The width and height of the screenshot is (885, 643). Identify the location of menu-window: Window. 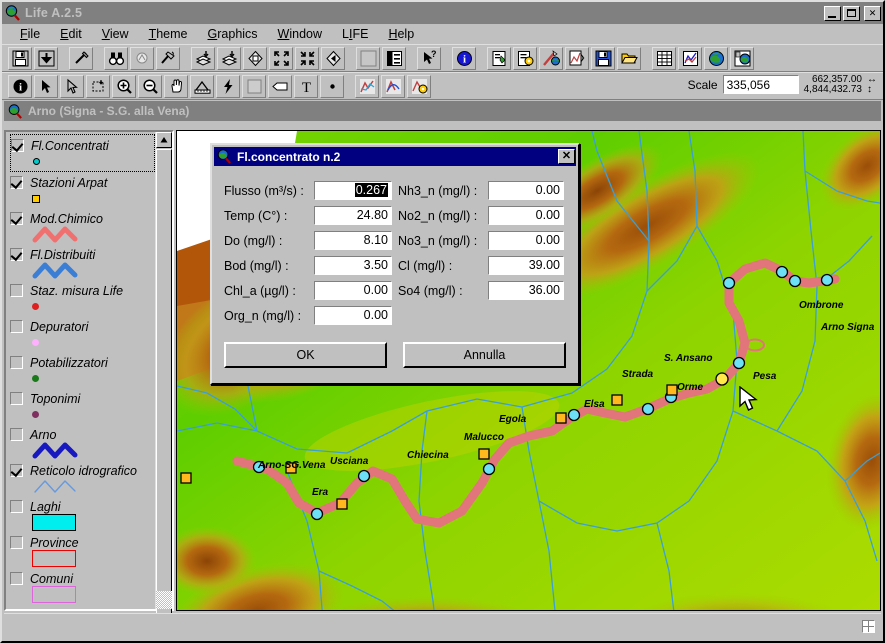
(300, 34).